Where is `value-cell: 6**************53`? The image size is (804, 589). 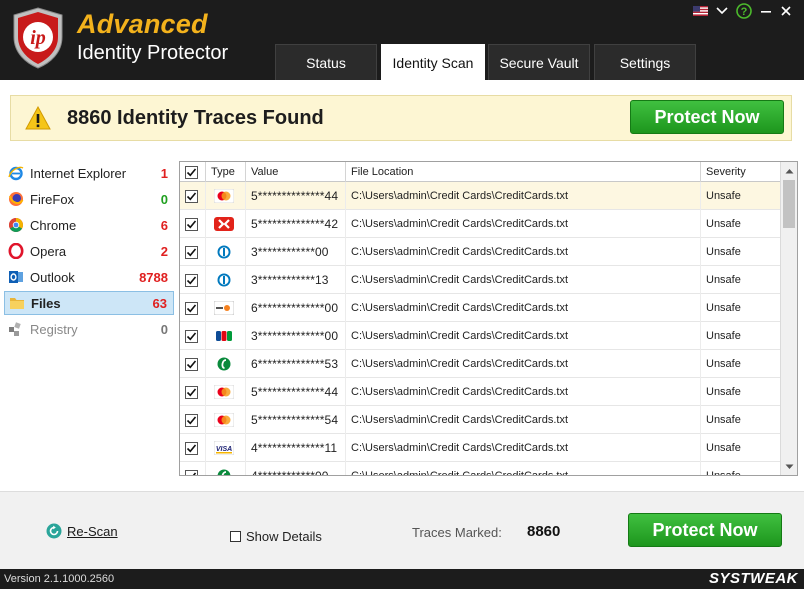
value-cell: 6**************53 is located at coordinates (296, 364).